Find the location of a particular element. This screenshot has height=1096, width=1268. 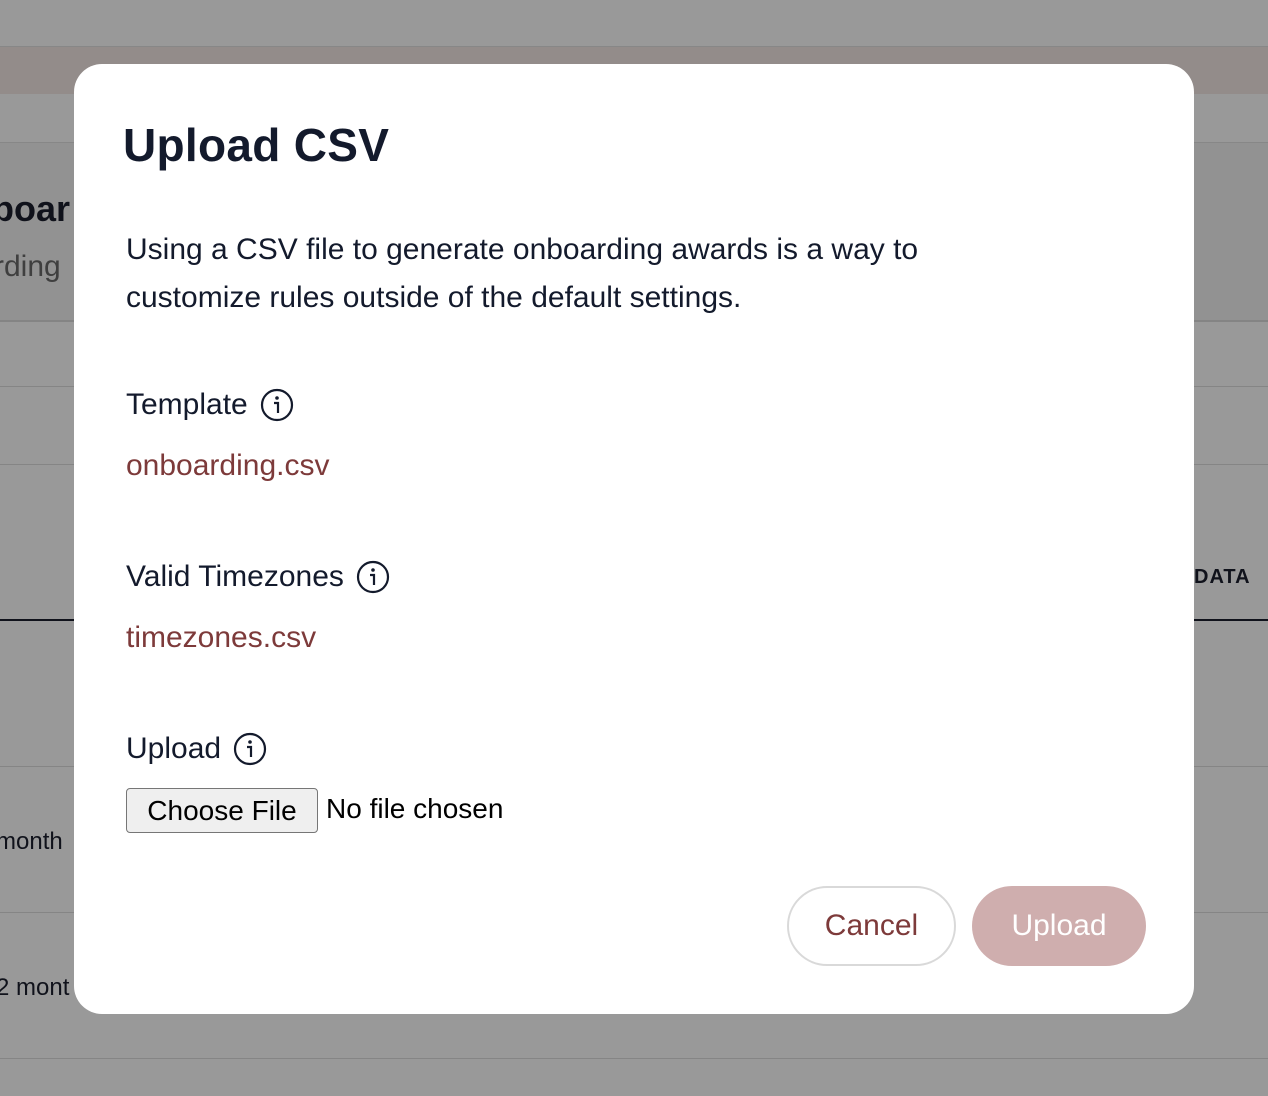

template-label: Template is located at coordinates (210, 405).